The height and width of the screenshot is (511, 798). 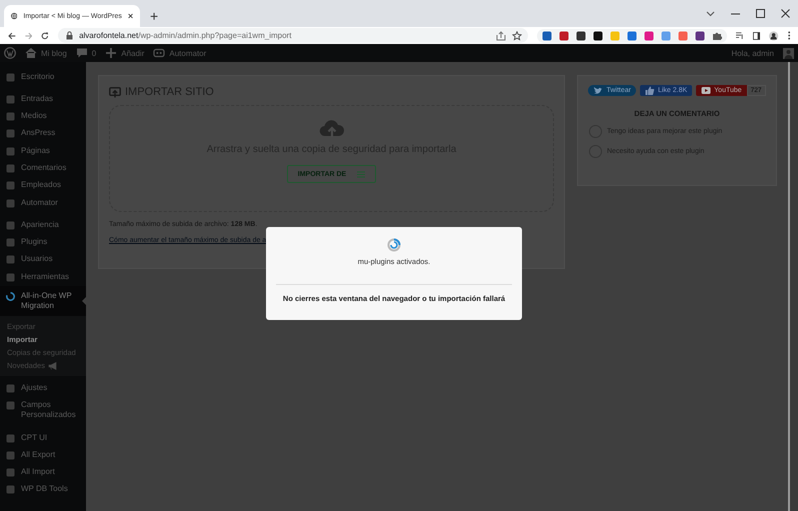 I want to click on sidebar-item: Automator, so click(x=43, y=203).